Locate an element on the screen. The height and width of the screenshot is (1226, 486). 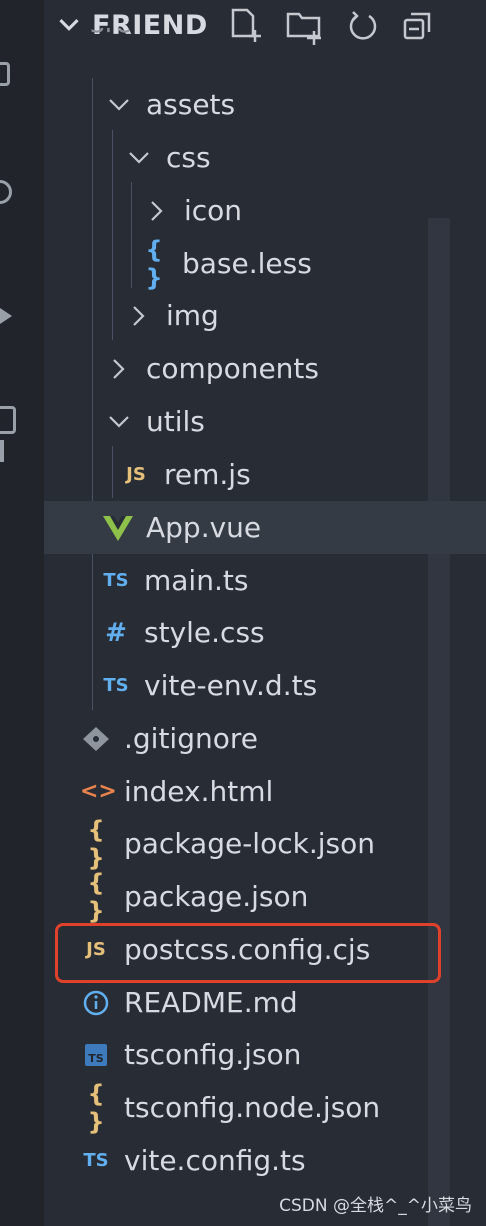
tree-folder-label: components is located at coordinates (232, 368).